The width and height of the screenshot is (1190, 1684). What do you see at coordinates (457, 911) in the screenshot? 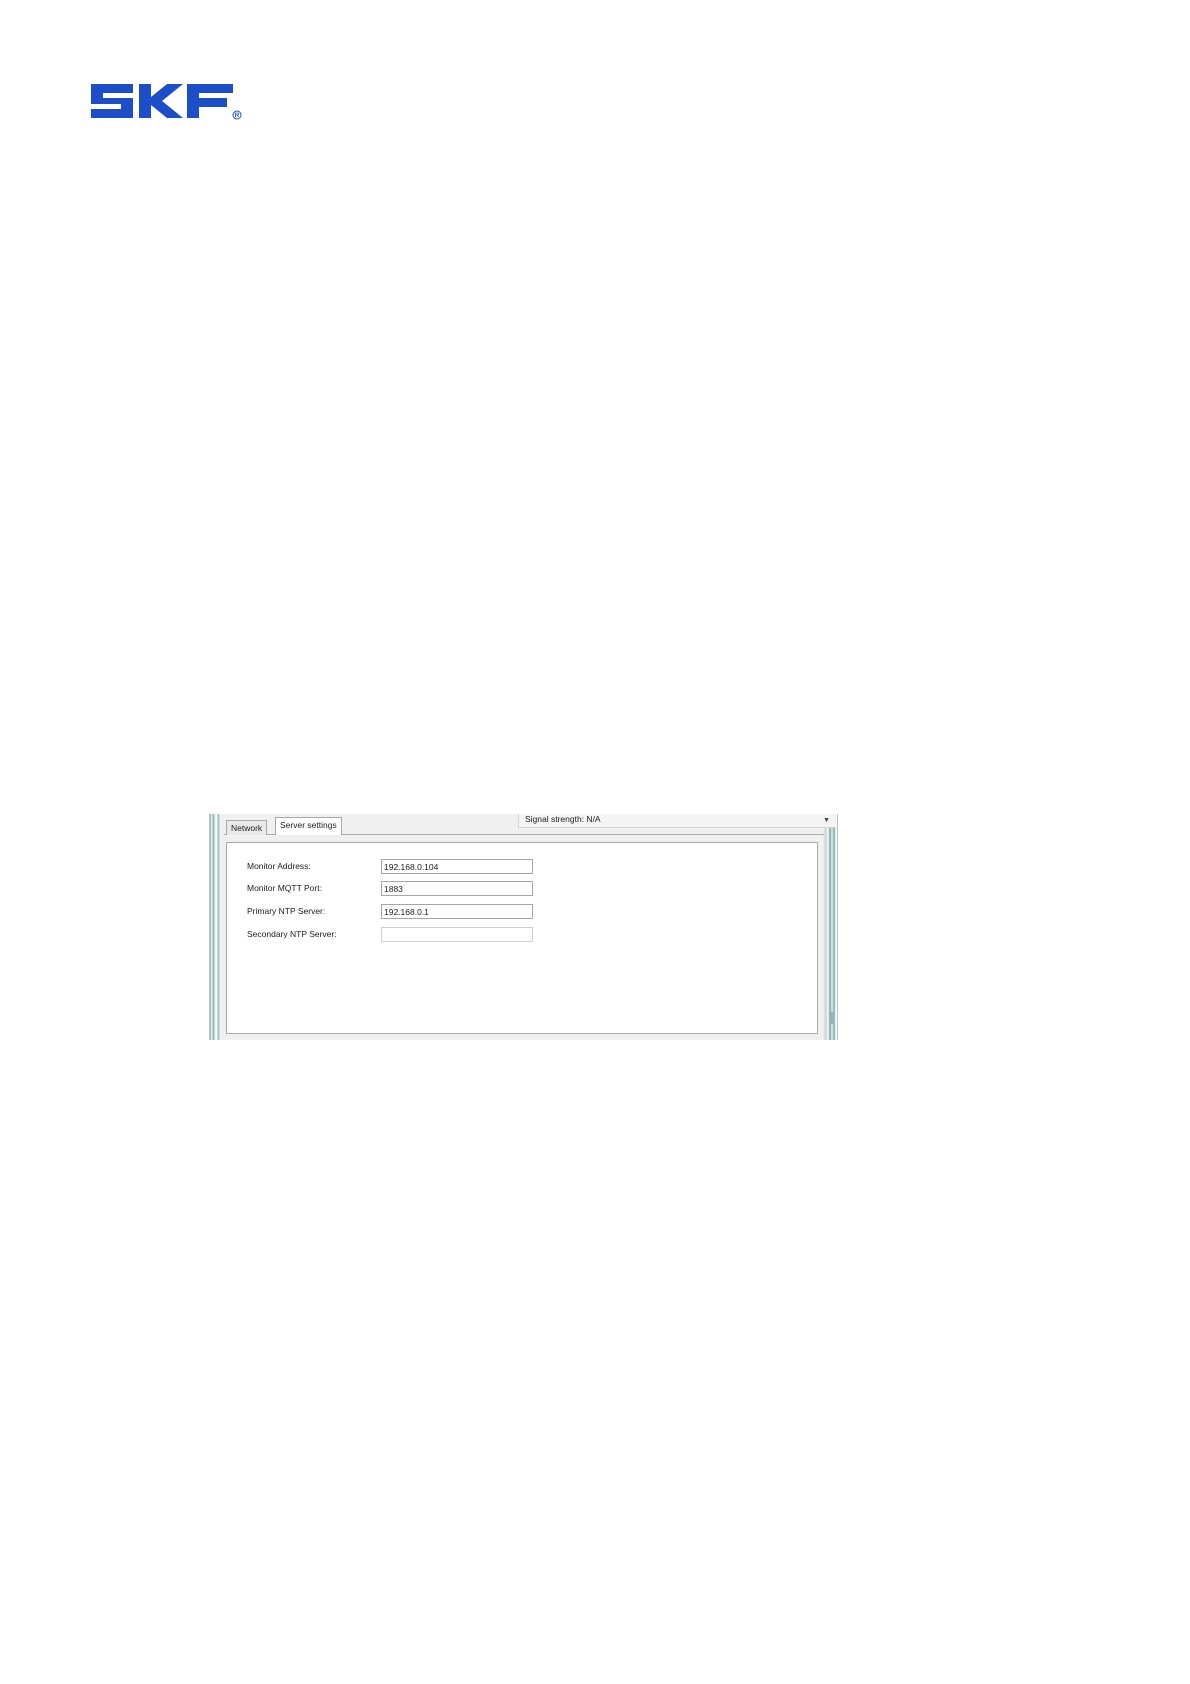
I see `primary-ntp-server-input` at bounding box center [457, 911].